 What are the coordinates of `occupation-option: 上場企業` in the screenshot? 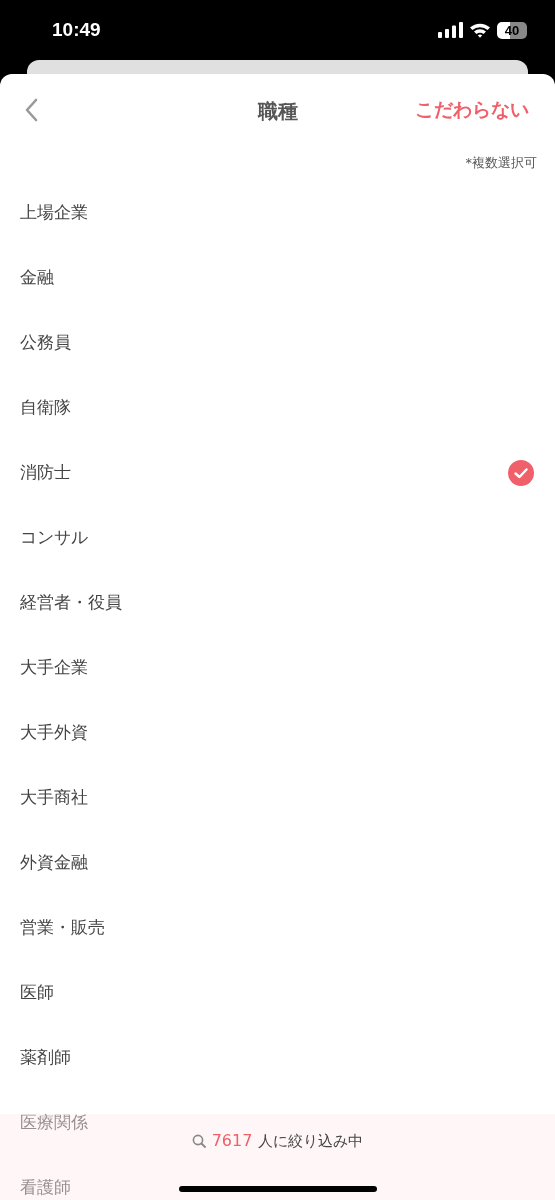 It's located at (54, 212).